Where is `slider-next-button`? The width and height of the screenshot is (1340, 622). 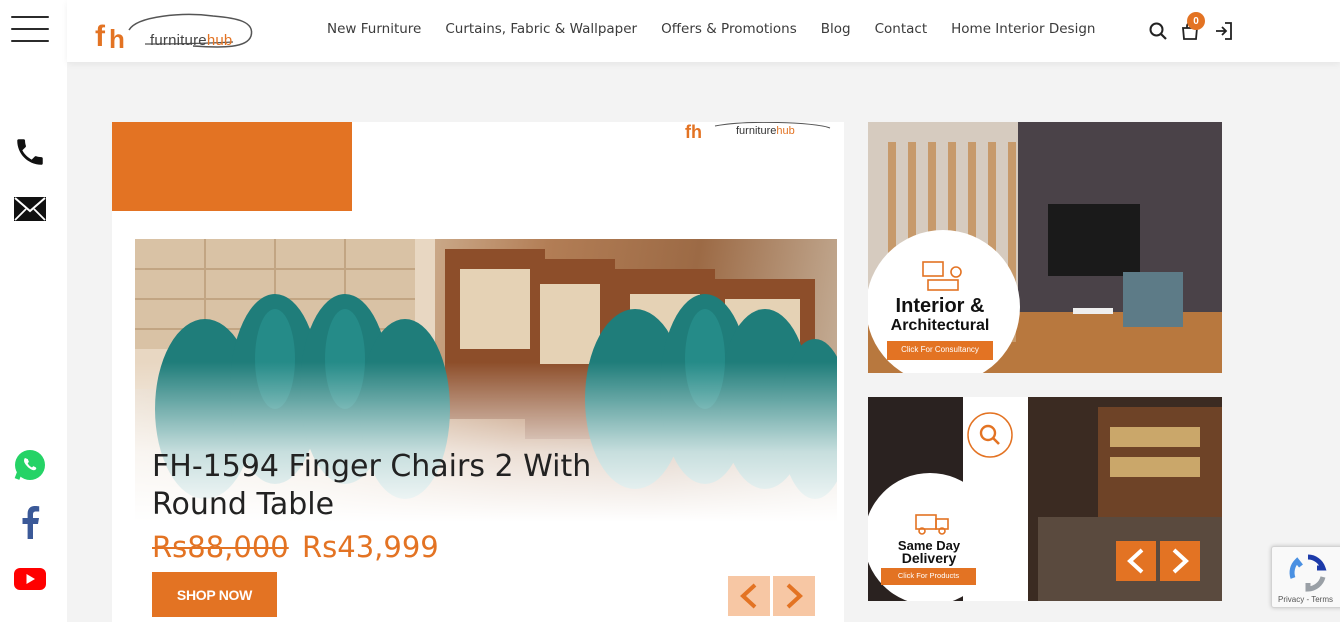 slider-next-button is located at coordinates (794, 596).